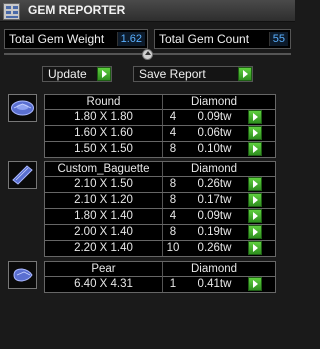 The width and height of the screenshot is (320, 349). Describe the element at coordinates (104, 184) in the screenshot. I see `gem-size: 2.10 X 1.50` at that location.